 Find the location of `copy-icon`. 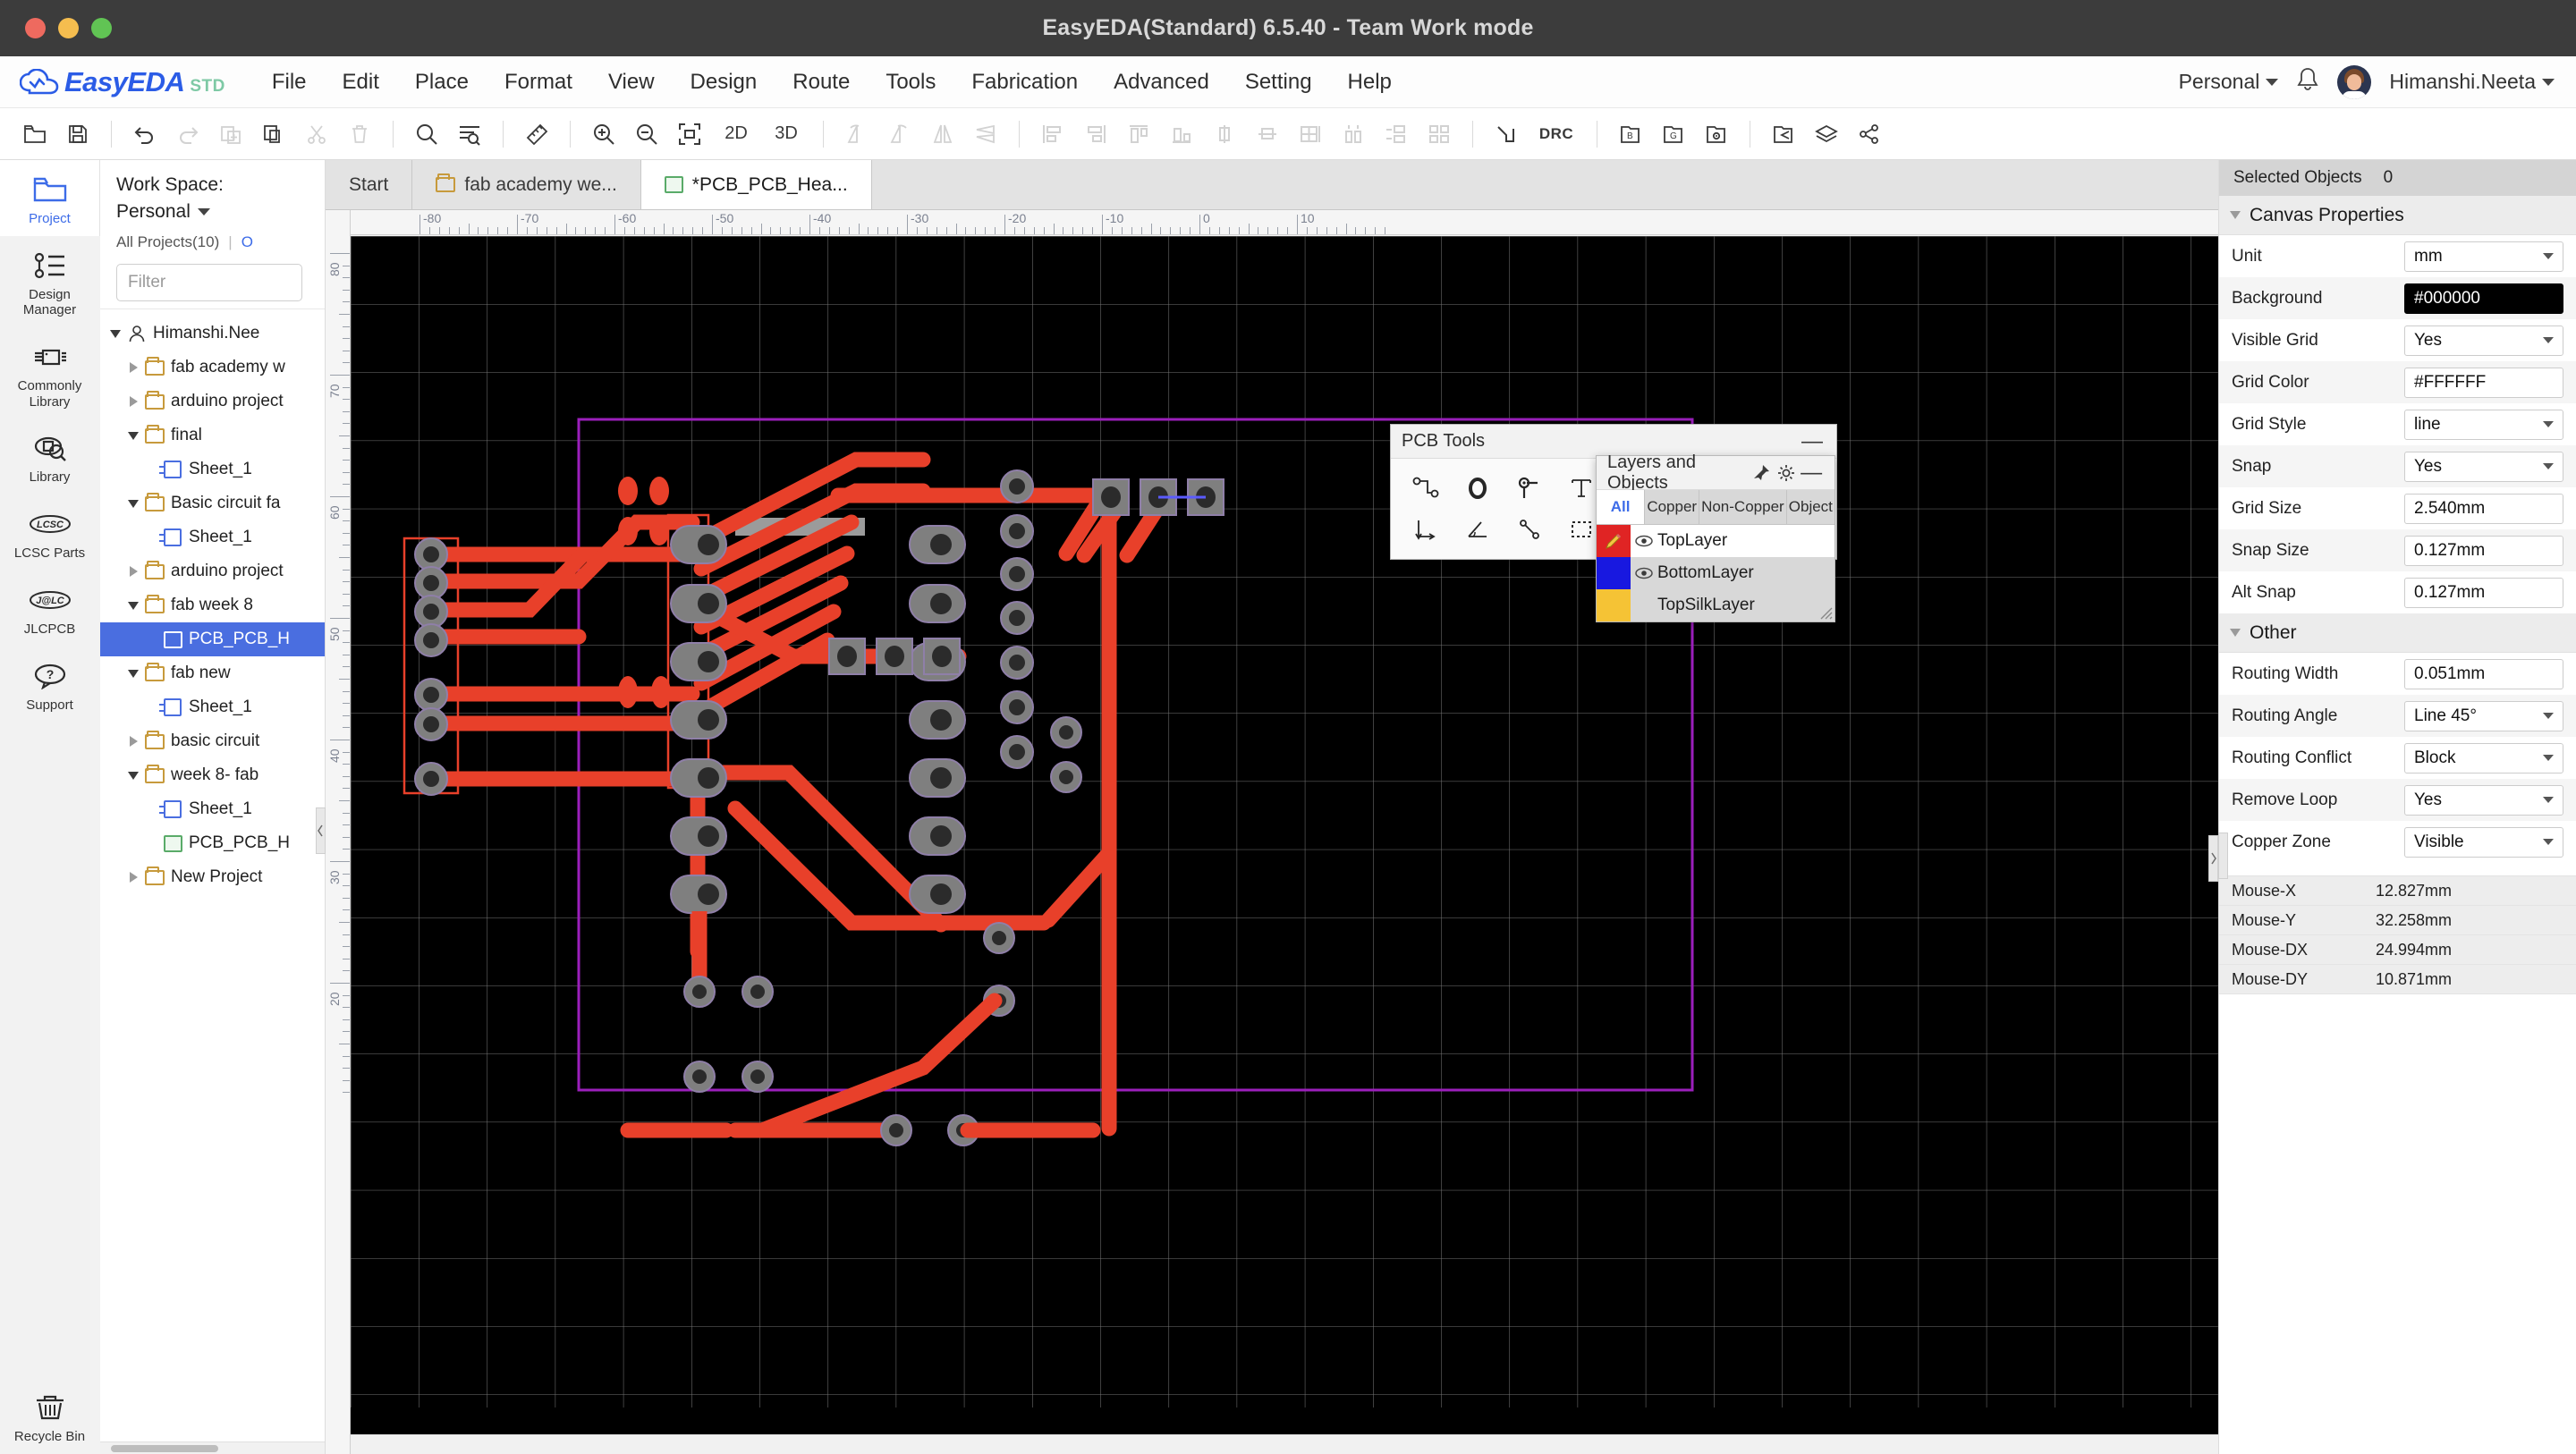

copy-icon is located at coordinates (273, 134).